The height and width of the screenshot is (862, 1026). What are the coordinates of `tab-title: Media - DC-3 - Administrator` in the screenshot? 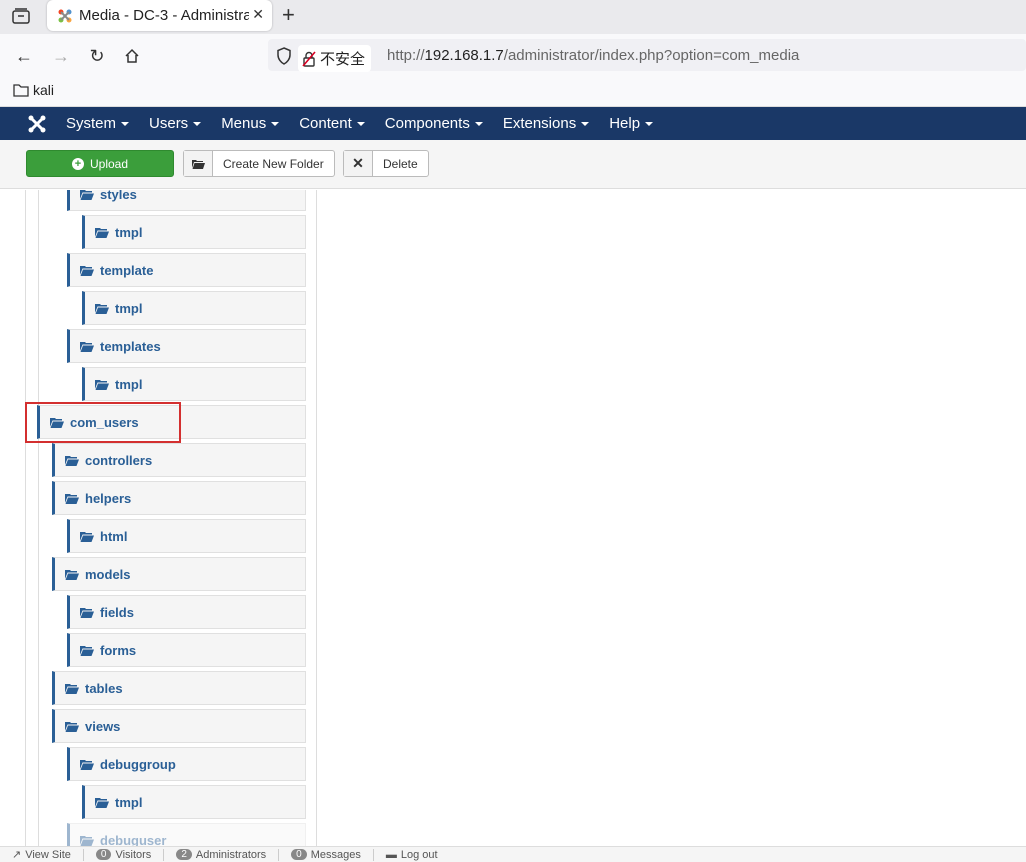 It's located at (164, 15).